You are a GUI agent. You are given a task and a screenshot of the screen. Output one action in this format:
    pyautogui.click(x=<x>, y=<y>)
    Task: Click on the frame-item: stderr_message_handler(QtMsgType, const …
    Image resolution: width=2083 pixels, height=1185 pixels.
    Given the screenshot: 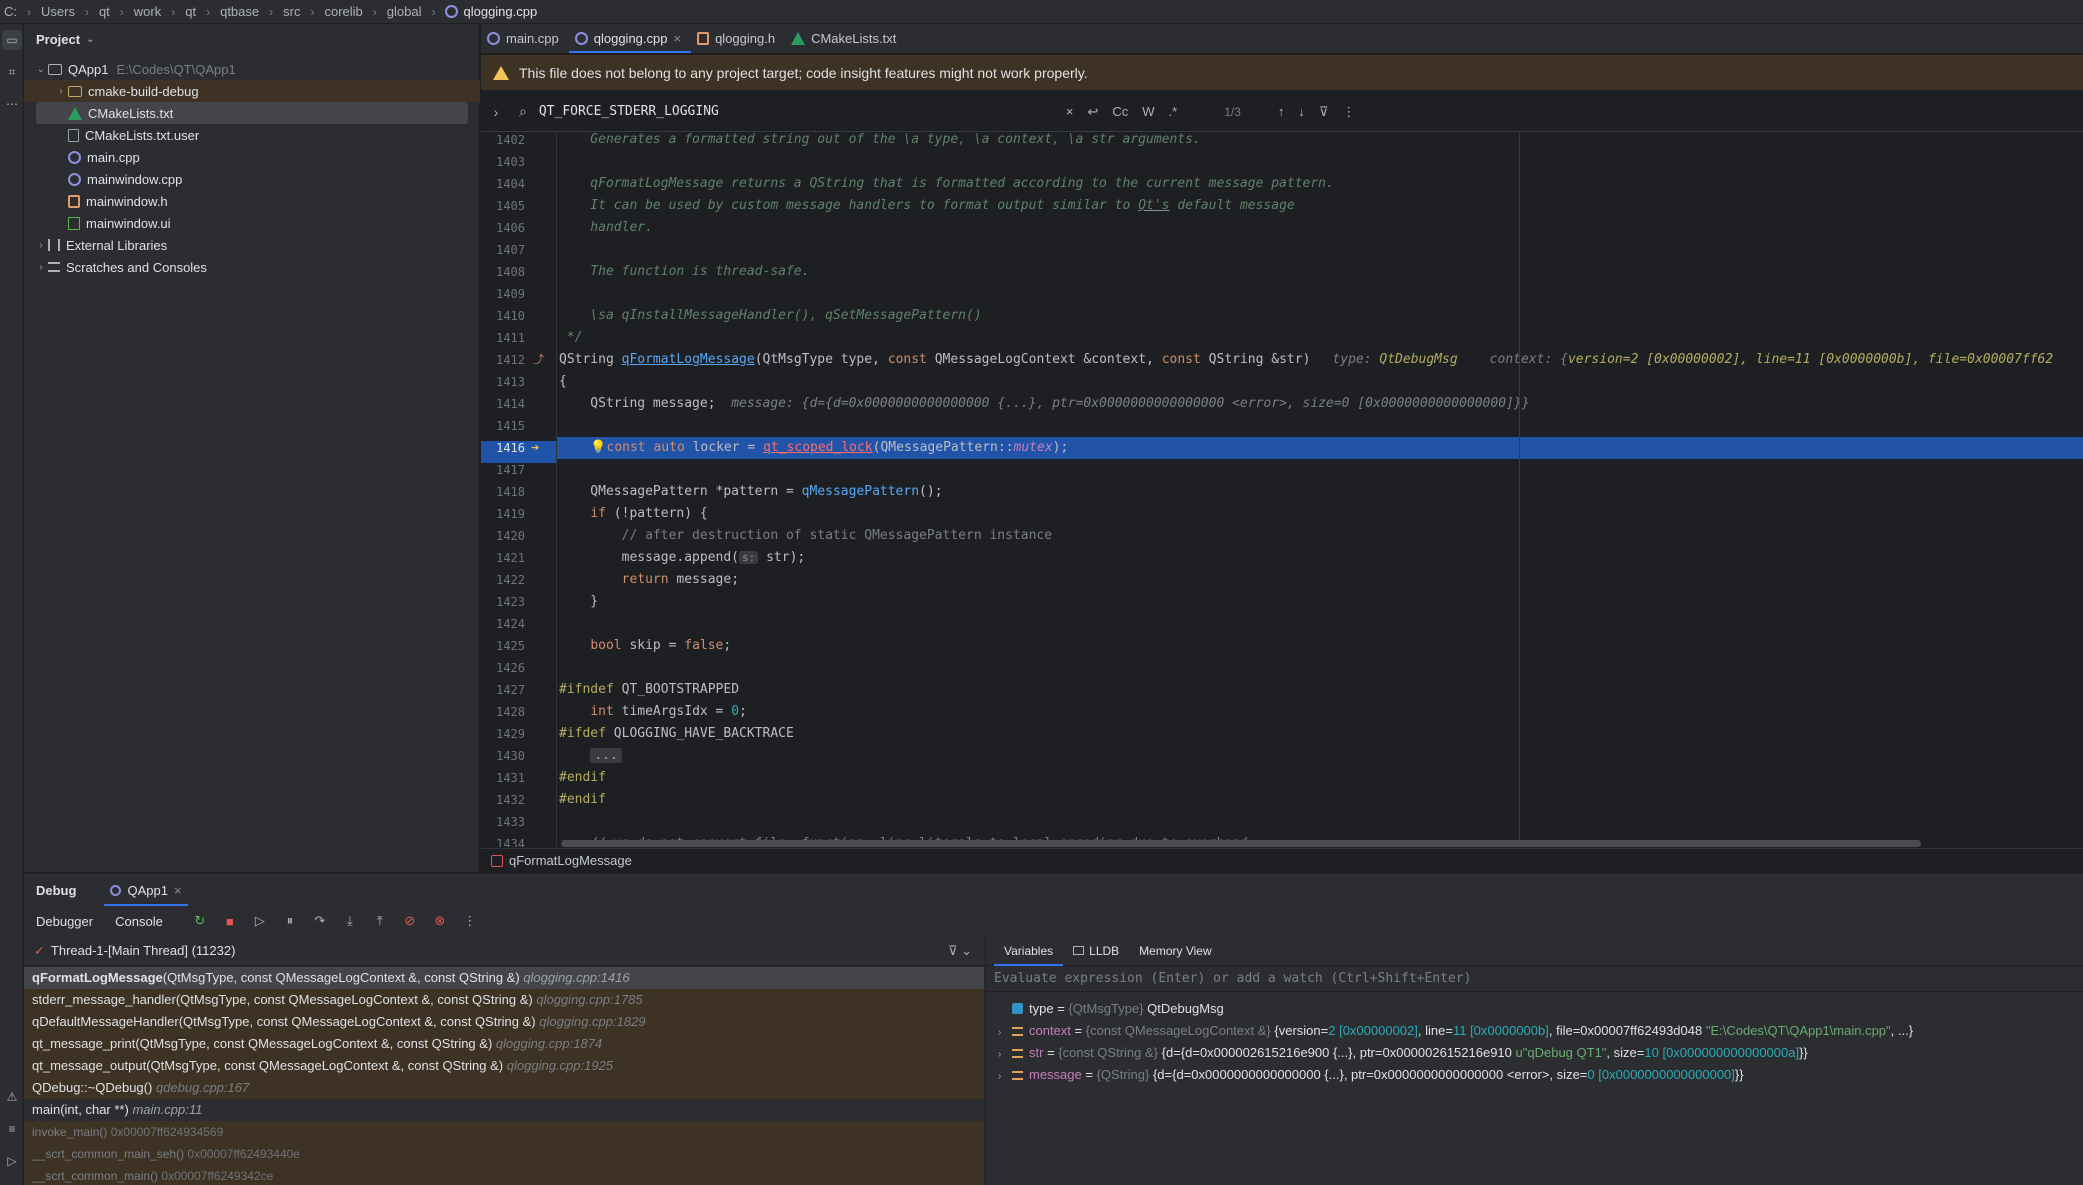 What is the action you would take?
    pyautogui.click(x=504, y=1000)
    